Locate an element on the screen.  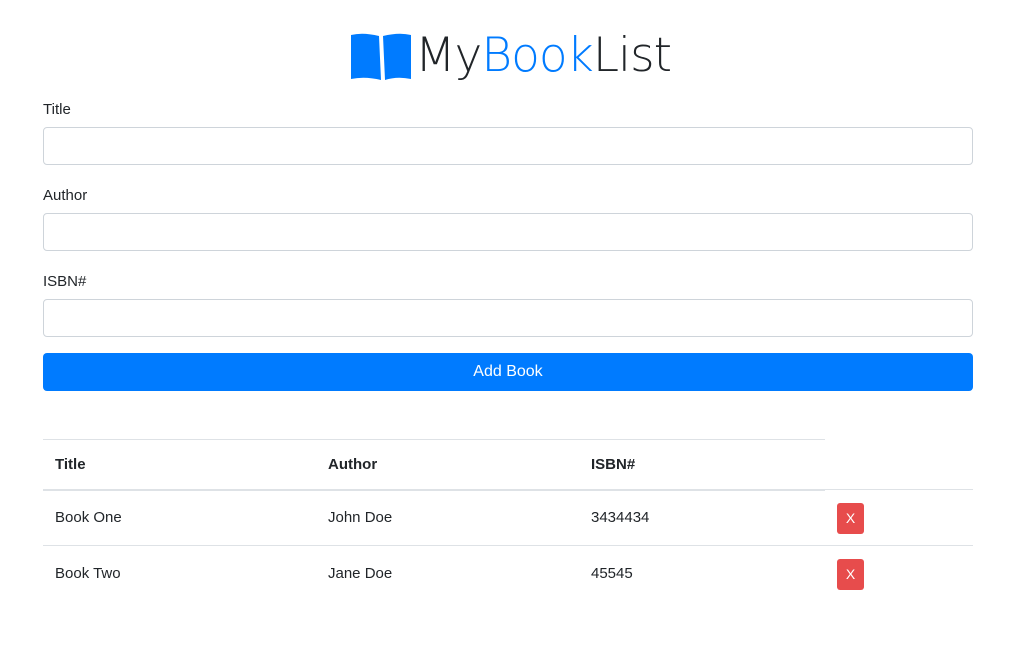
isbn-group: ISBN# is located at coordinates (508, 302).